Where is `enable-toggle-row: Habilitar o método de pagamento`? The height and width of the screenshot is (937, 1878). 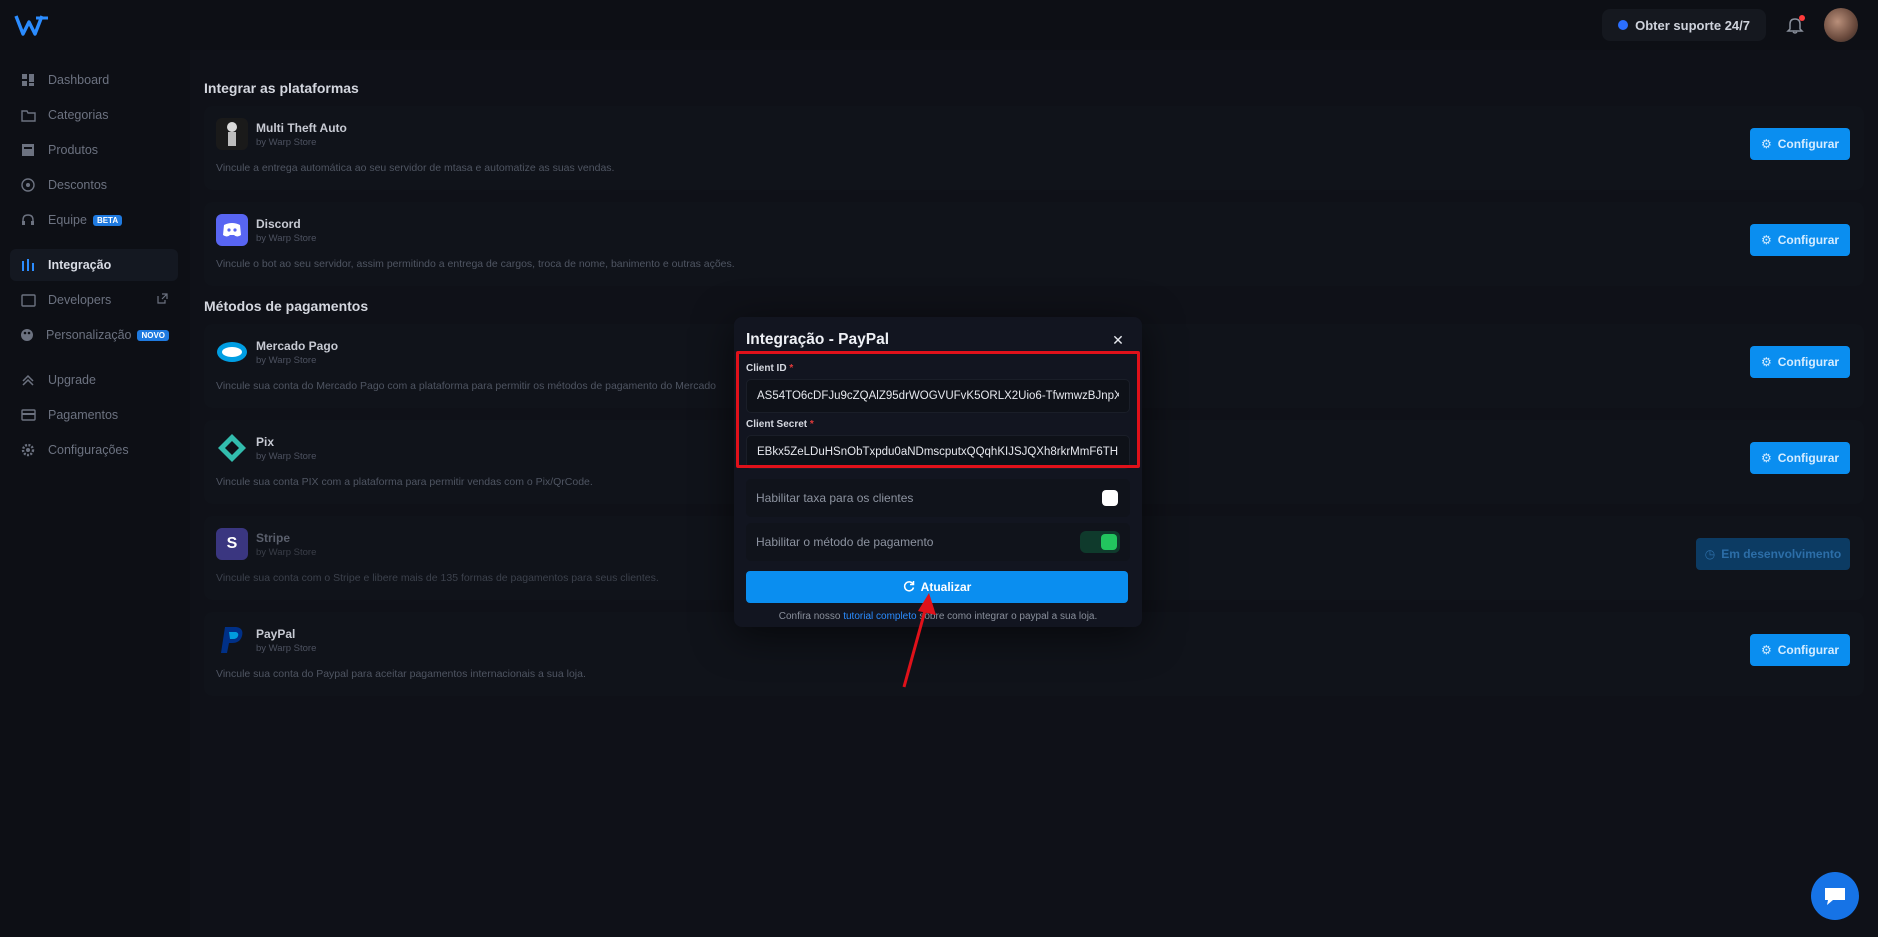 enable-toggle-row: Habilitar o método de pagamento is located at coordinates (938, 542).